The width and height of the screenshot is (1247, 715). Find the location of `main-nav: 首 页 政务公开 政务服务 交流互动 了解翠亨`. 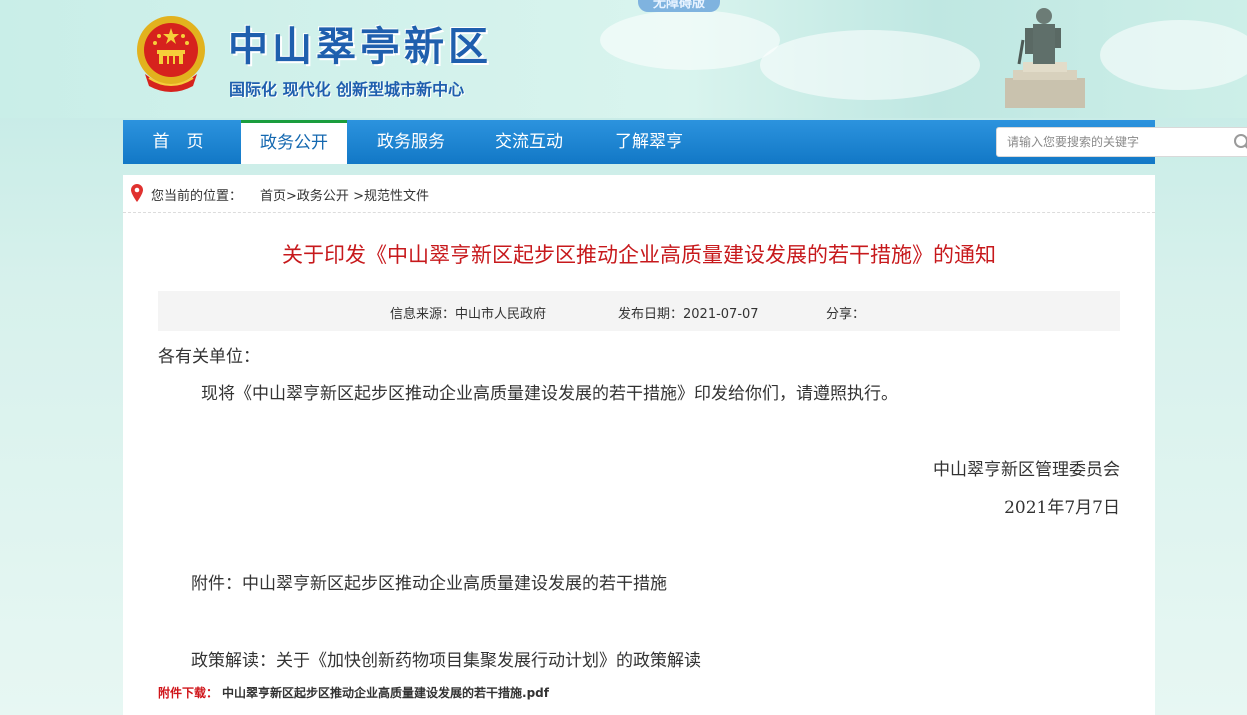

main-nav: 首 页 政务公开 政务服务 交流互动 了解翠亨 is located at coordinates (685, 142).